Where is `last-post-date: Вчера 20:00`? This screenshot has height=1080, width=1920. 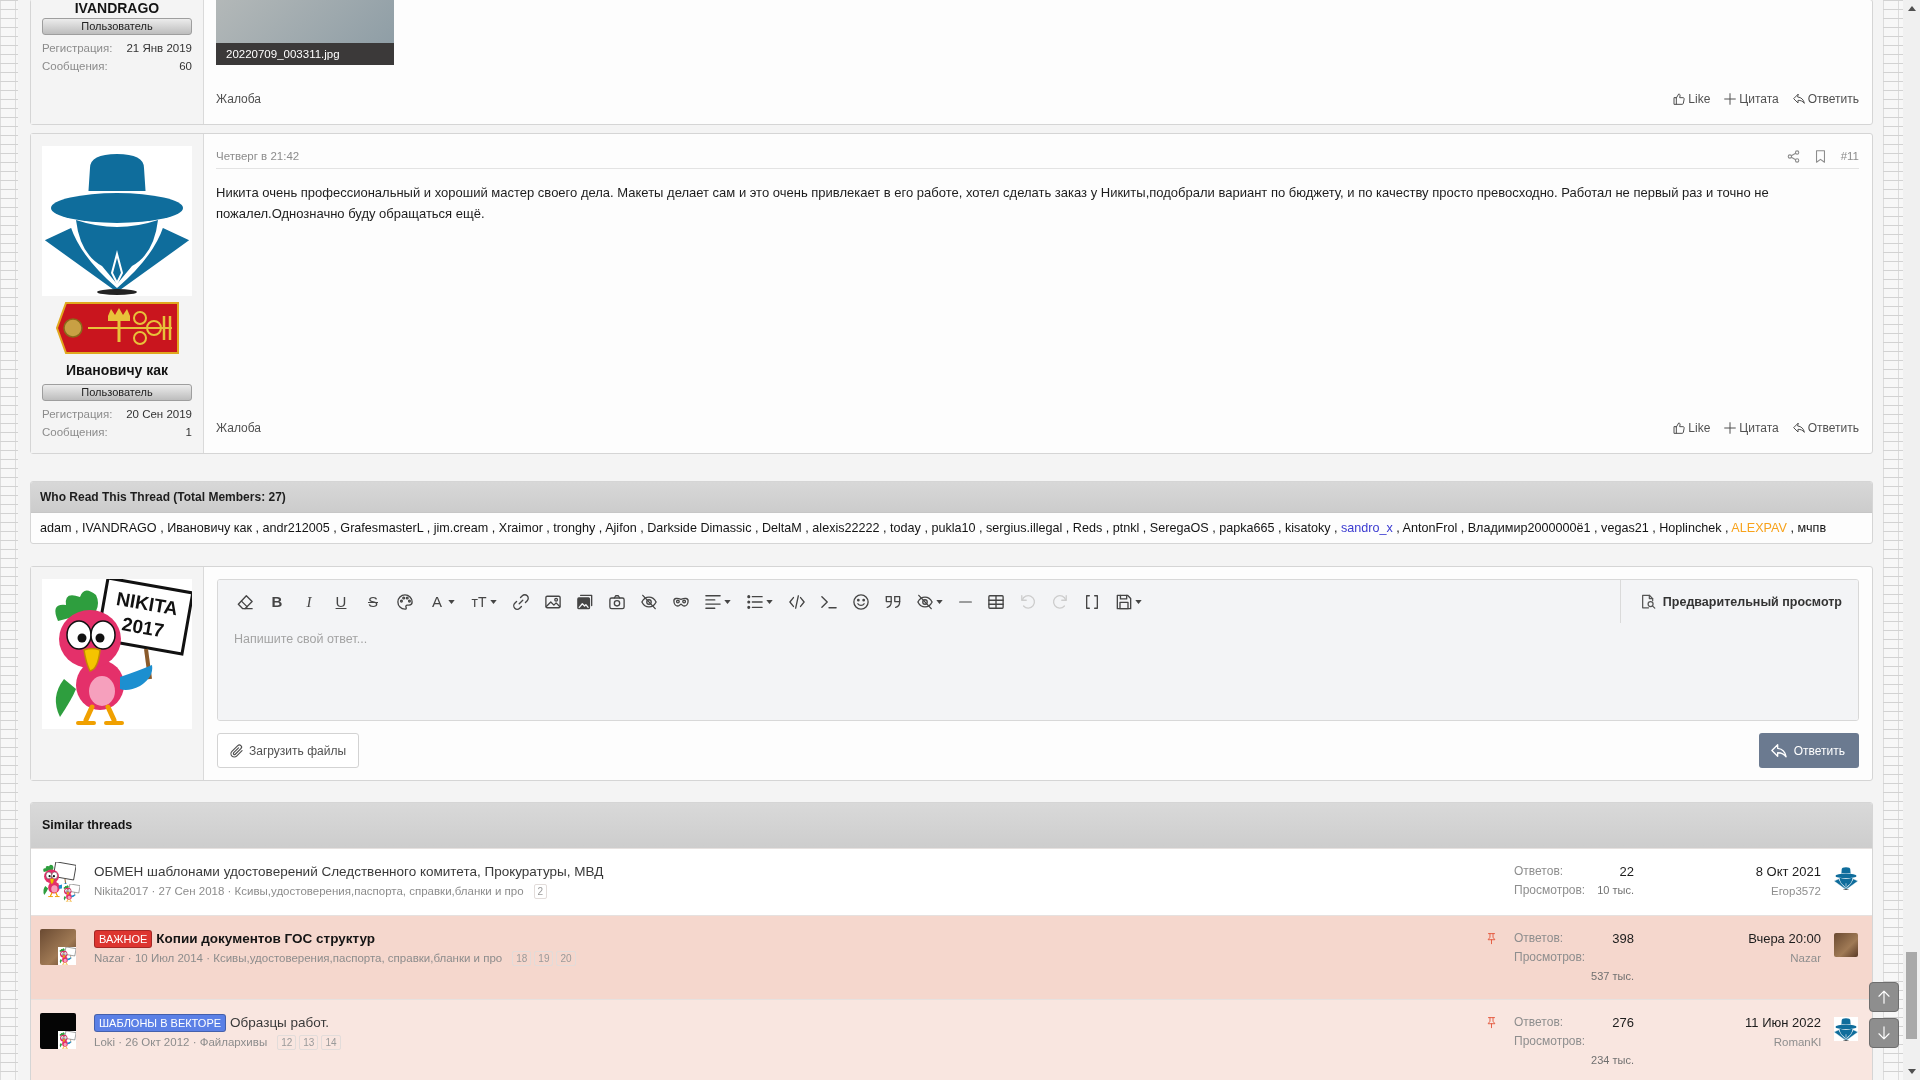 last-post-date: Вчера 20:00 is located at coordinates (1784, 939).